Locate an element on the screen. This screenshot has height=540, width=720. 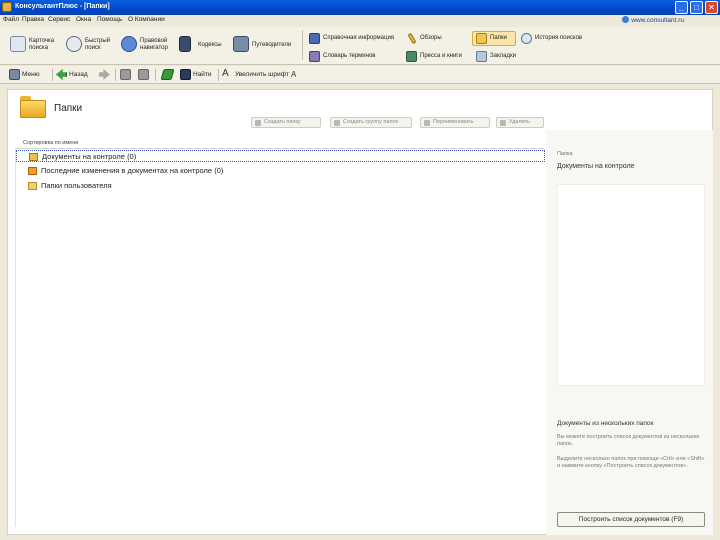
codes-icon is located at coordinates (185, 44).